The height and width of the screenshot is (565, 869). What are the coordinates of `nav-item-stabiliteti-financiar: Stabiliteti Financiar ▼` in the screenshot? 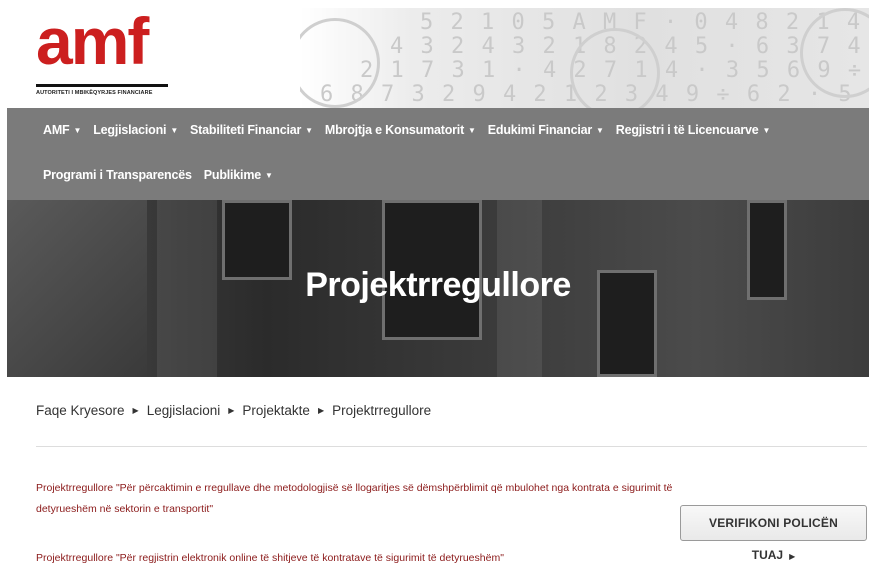 It's located at (251, 130).